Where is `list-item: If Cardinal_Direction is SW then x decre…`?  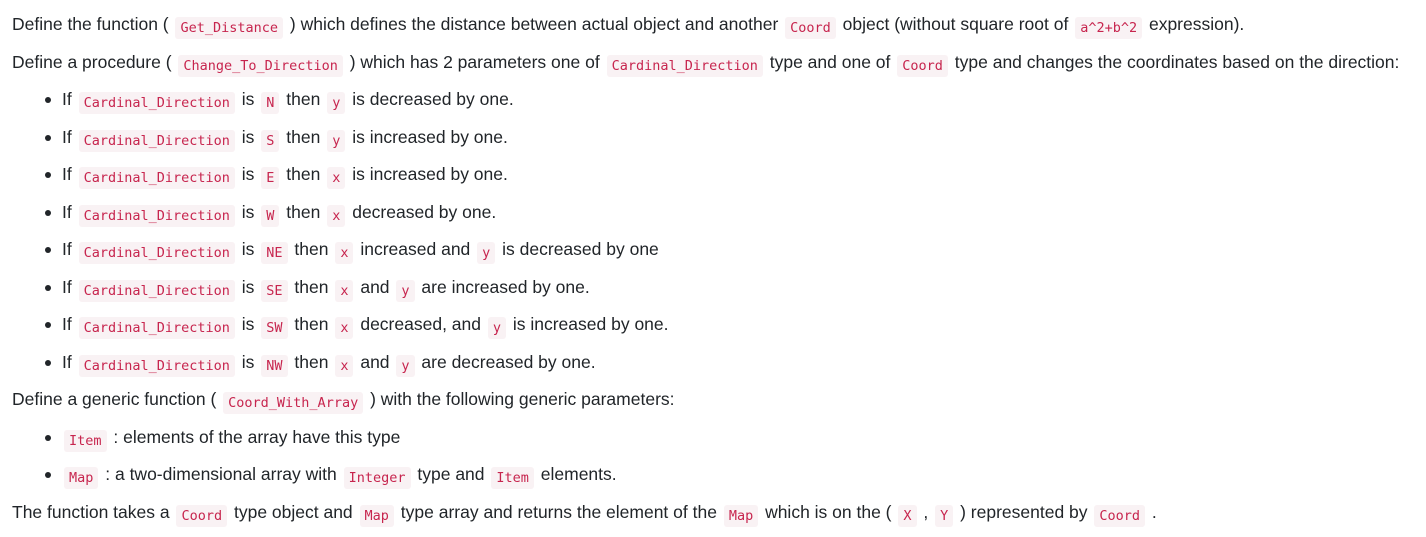 list-item: If Cardinal_Direction is SW then x decre… is located at coordinates (711, 325).